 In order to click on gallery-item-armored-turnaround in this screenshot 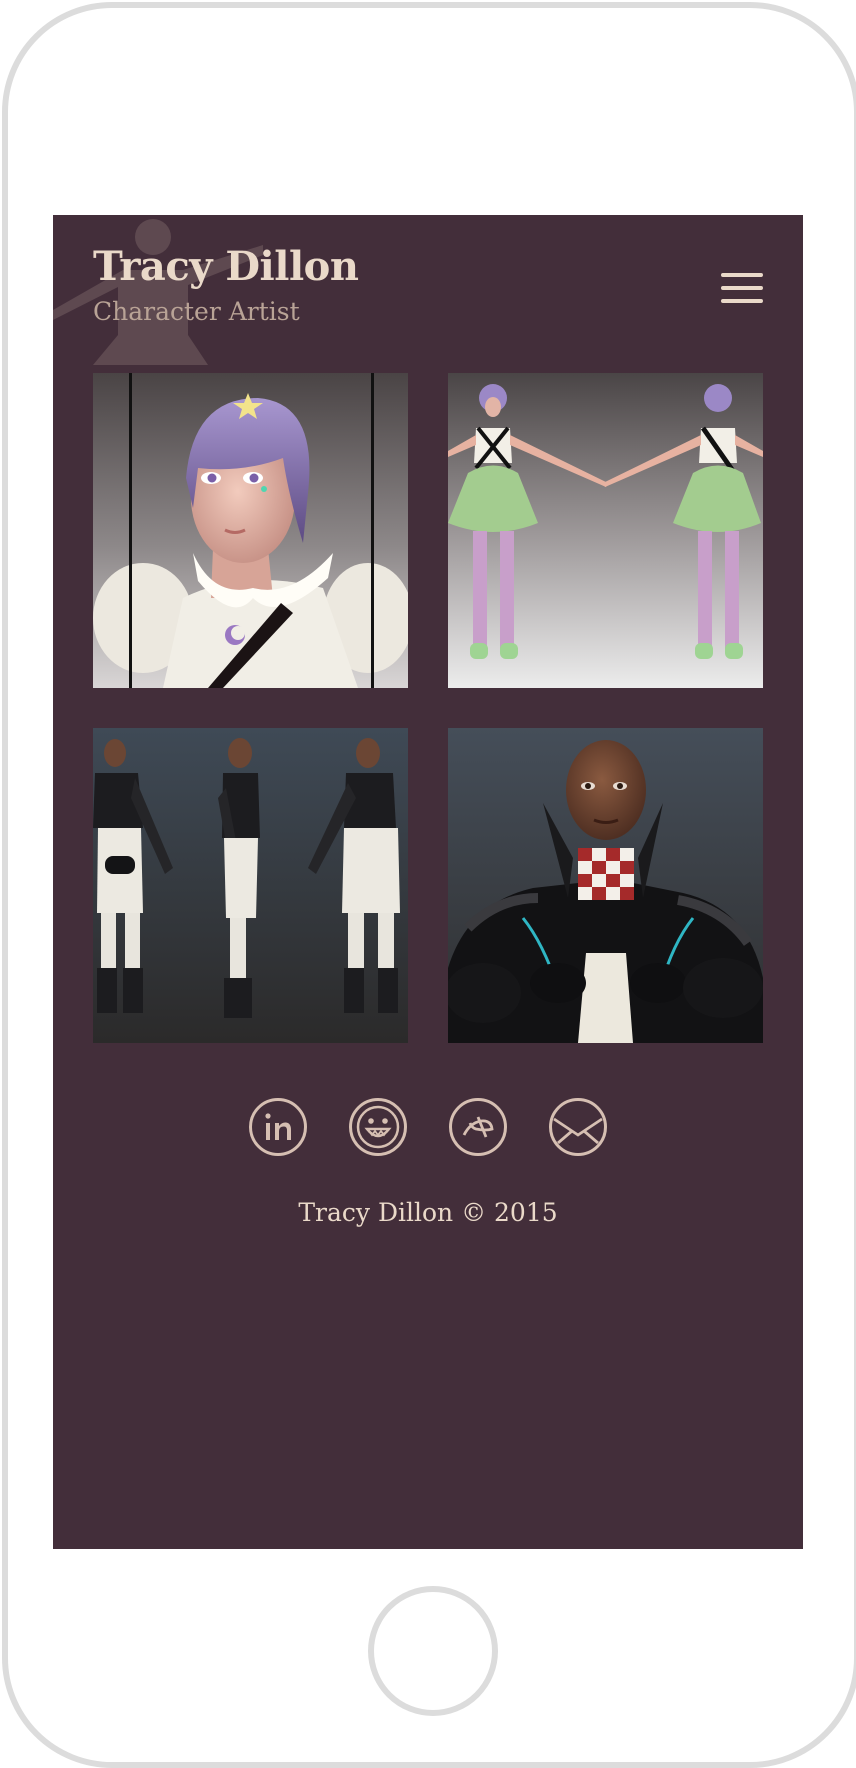, I will do `click(250, 885)`.